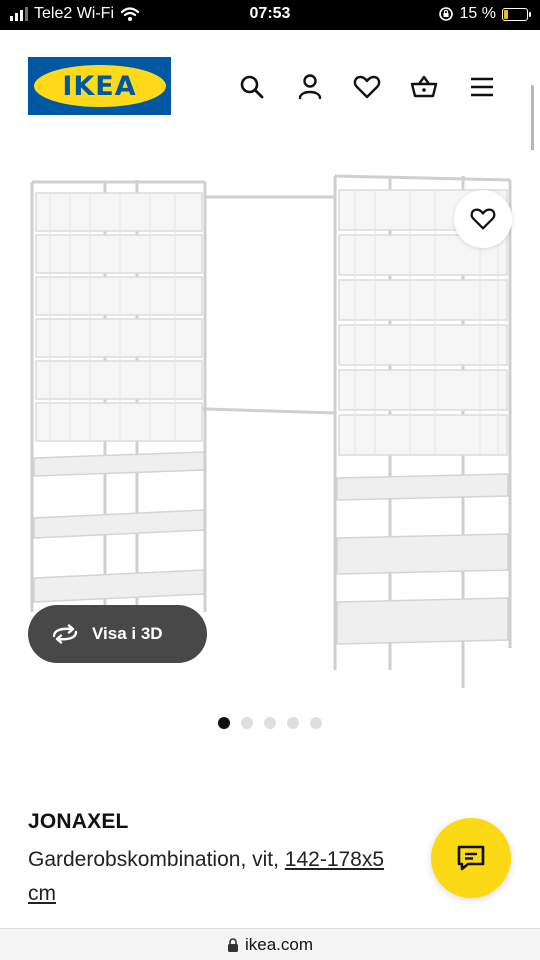 This screenshot has width=540, height=960. What do you see at coordinates (516, 14) in the screenshot?
I see `battery-icon` at bounding box center [516, 14].